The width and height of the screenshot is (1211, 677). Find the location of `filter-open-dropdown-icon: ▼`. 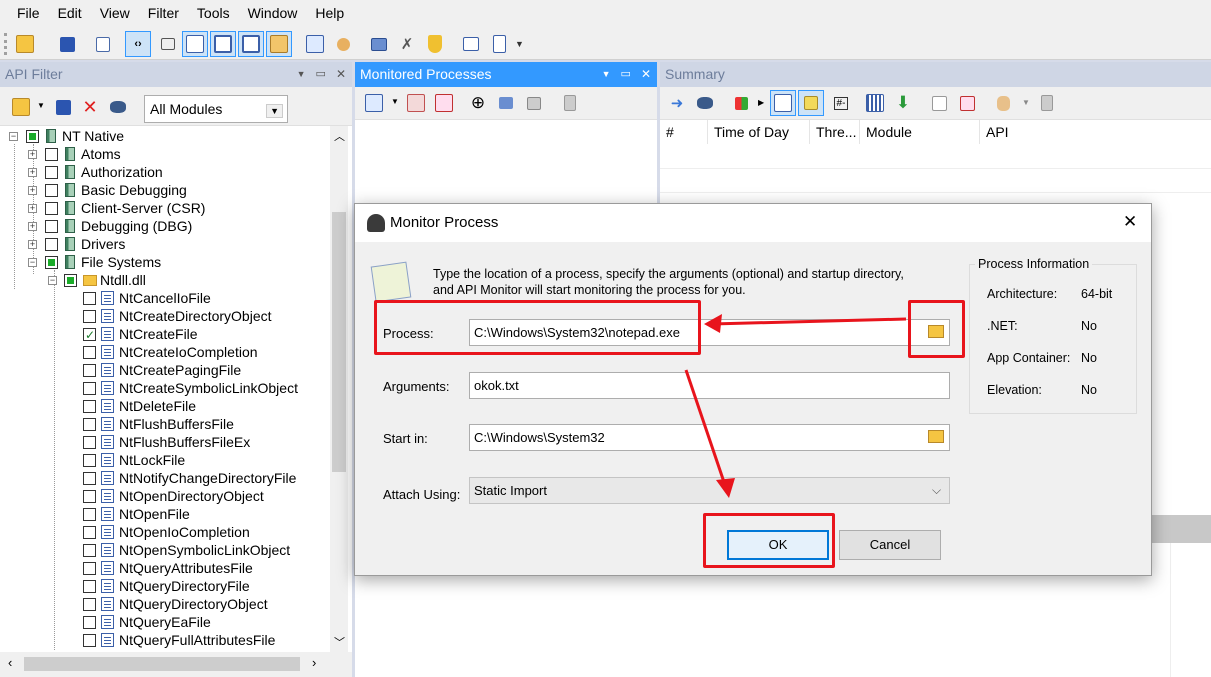

filter-open-dropdown-icon: ▼ is located at coordinates (41, 105).